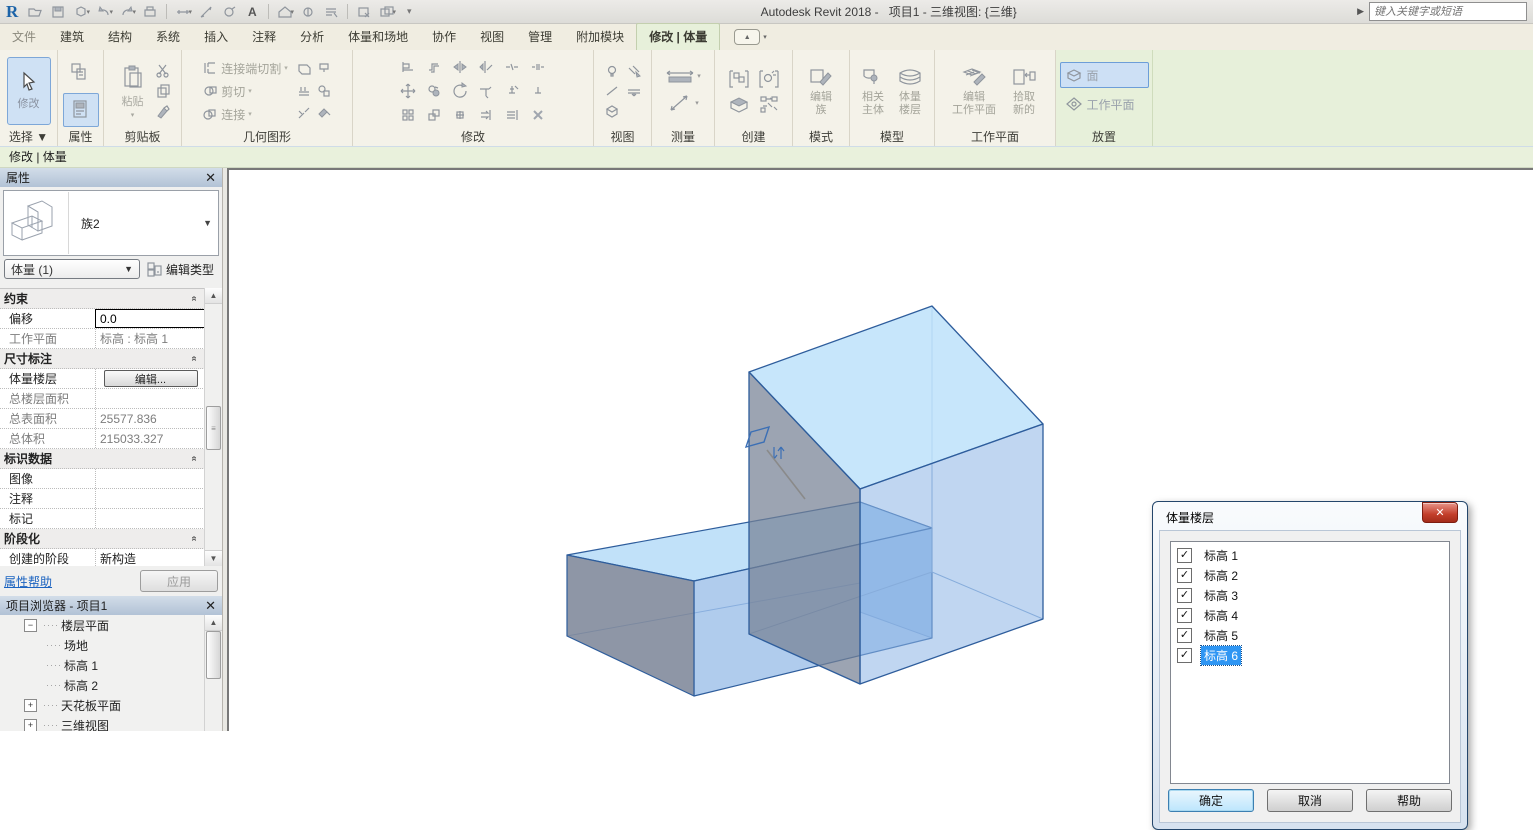  Describe the element at coordinates (444, 37) in the screenshot. I see `tab-collaborate: 协作` at that location.